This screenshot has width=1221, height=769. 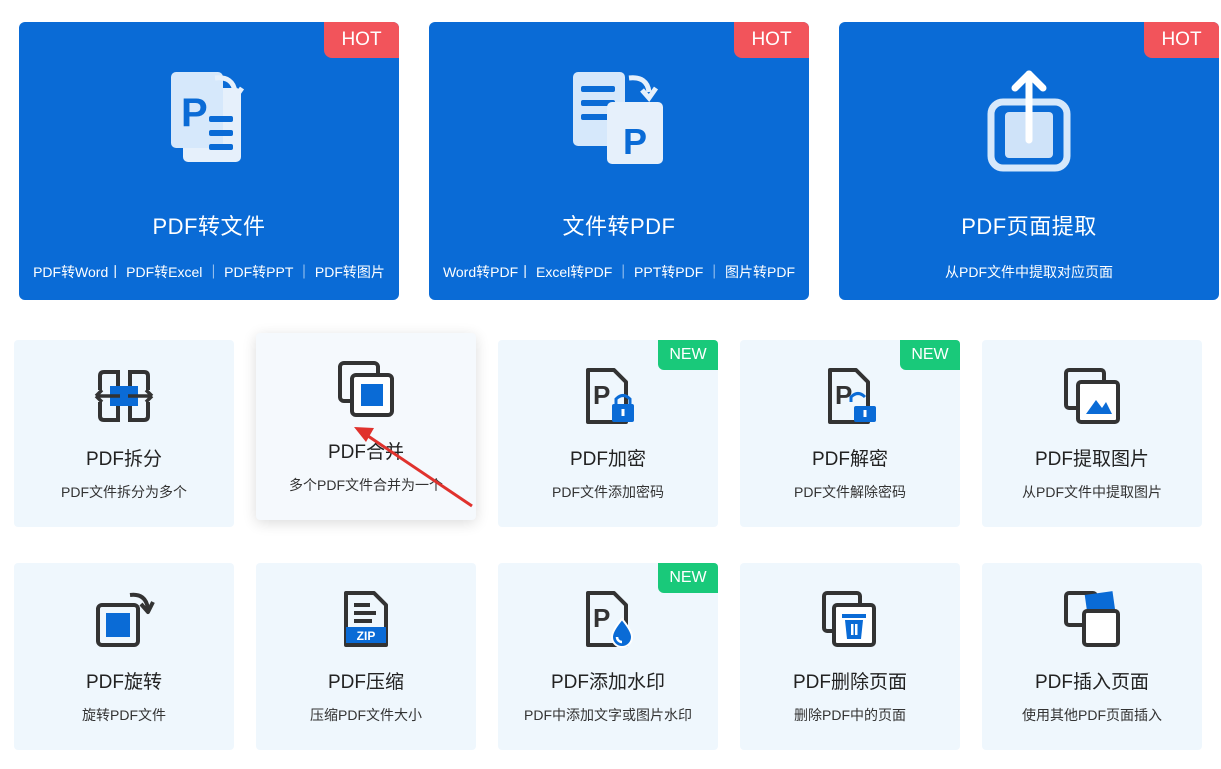 I want to click on zip-label: ZIP, so click(x=366, y=636).